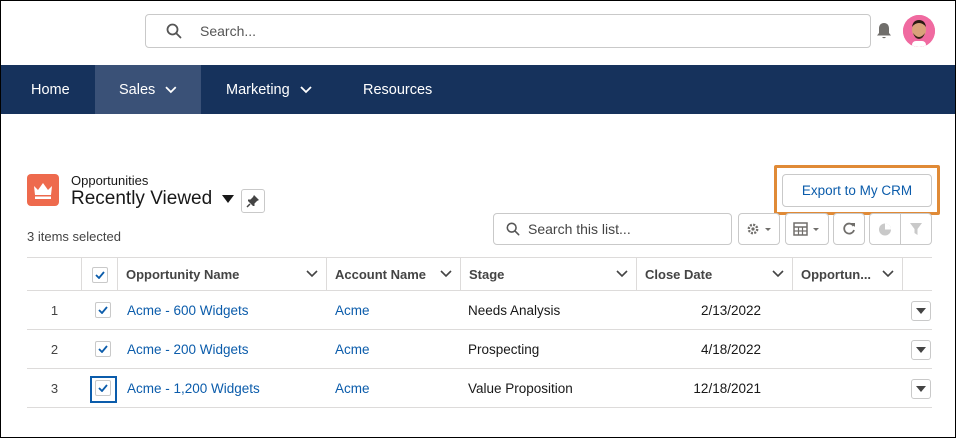 This screenshot has height=438, width=956. Describe the element at coordinates (628, 229) in the screenshot. I see `list-search-input` at that location.